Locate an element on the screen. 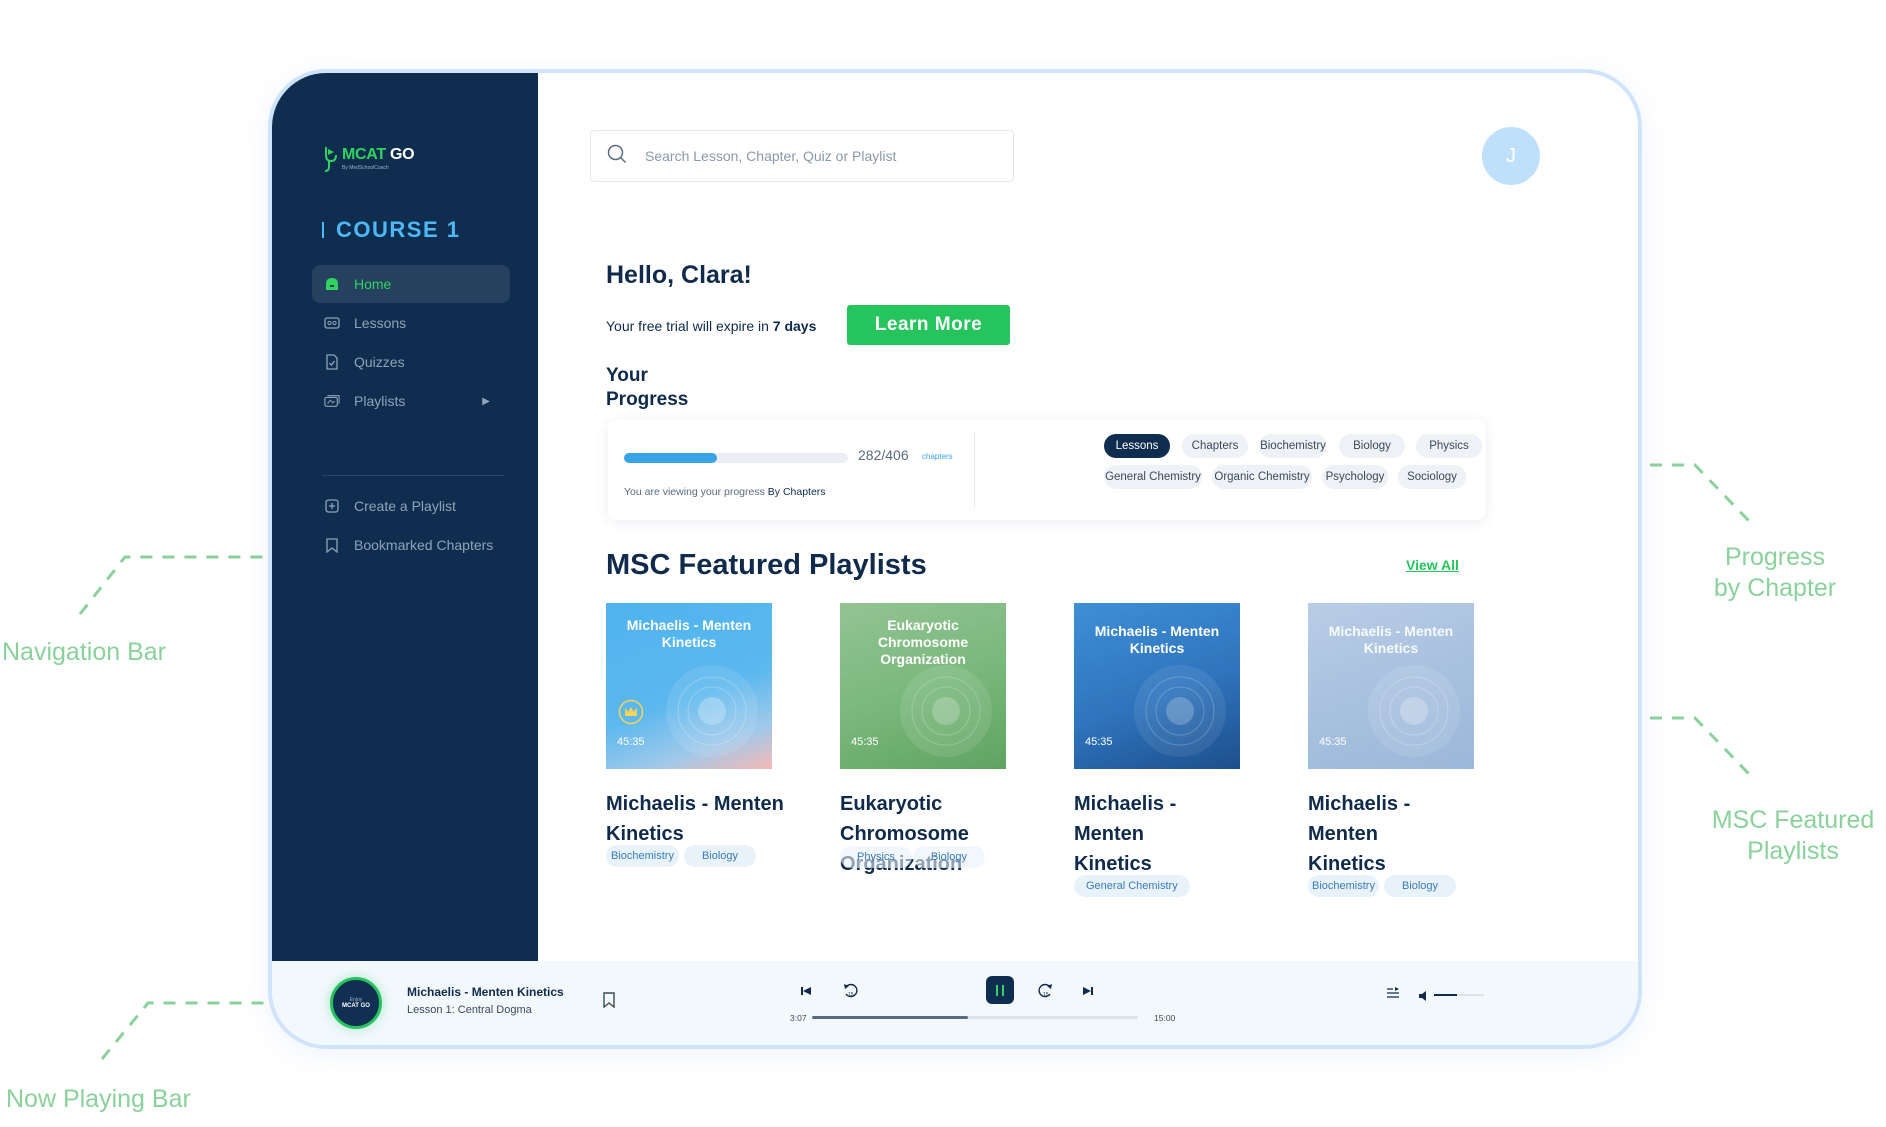  sidebar-item-lessons: Lessons is located at coordinates (411, 323).